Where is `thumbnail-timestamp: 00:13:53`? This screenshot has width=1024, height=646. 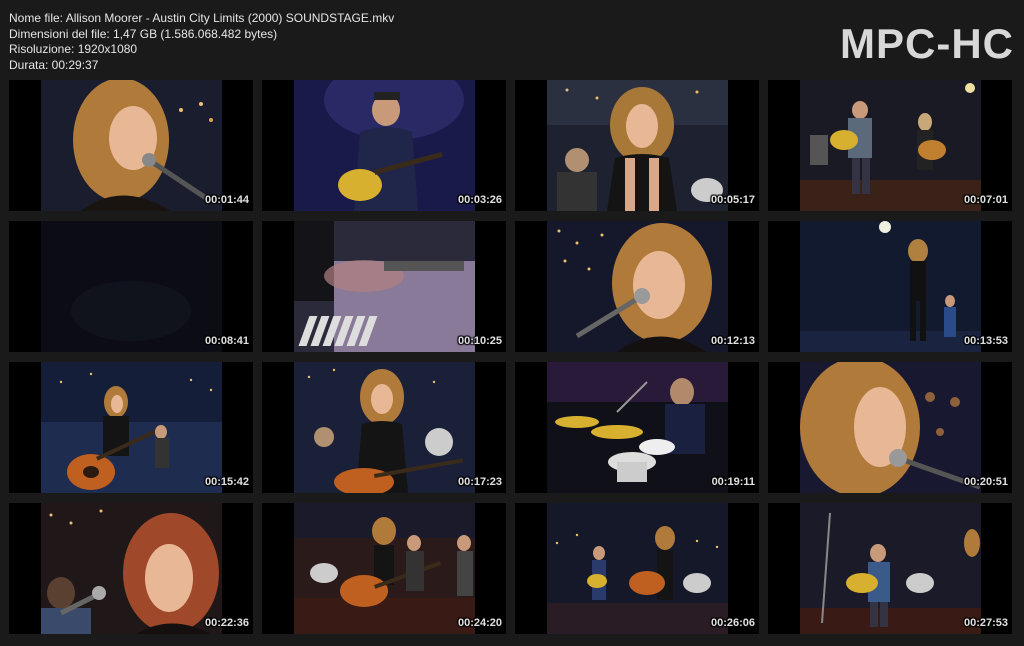
thumbnail-timestamp: 00:13:53 is located at coordinates (985, 341).